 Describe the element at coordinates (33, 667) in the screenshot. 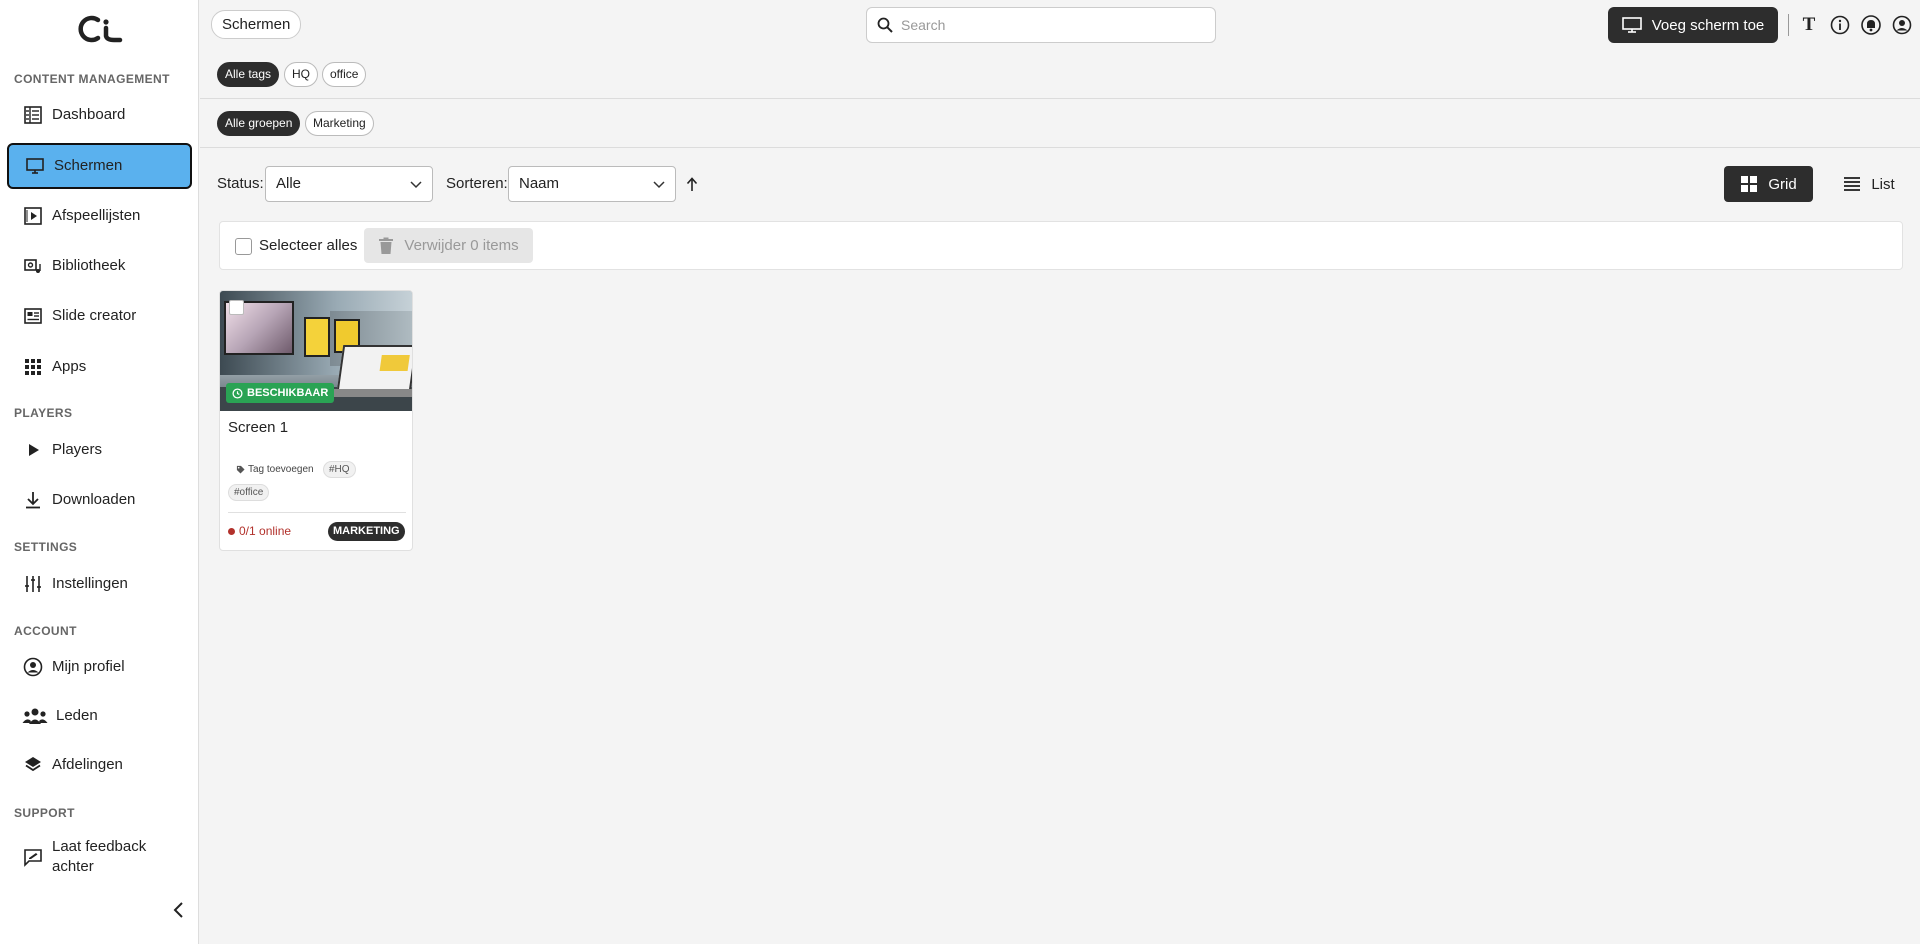

I see `user-circle-icon` at that location.